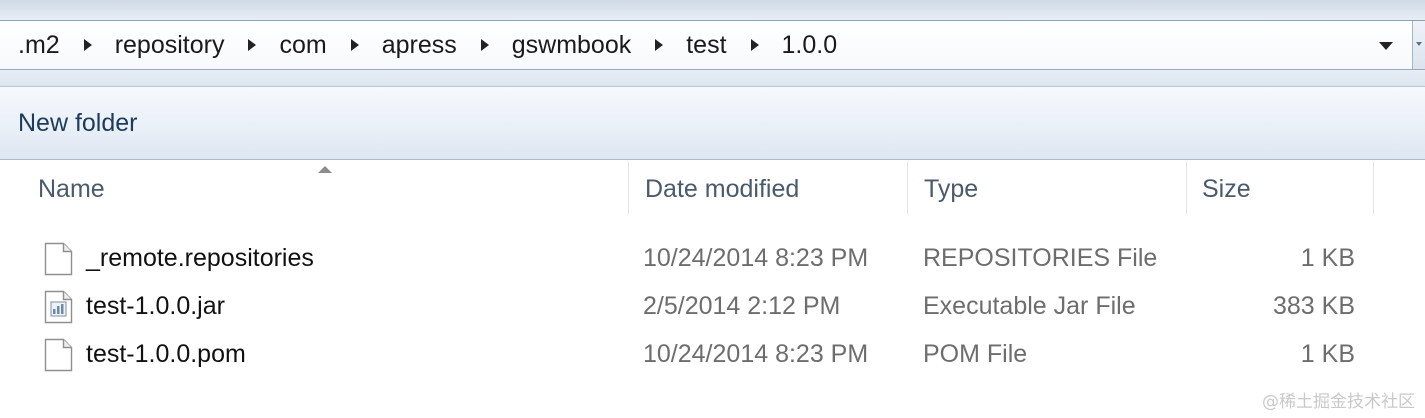 The height and width of the screenshot is (418, 1425). I want to click on file-name: _remote.repositories, so click(200, 258).